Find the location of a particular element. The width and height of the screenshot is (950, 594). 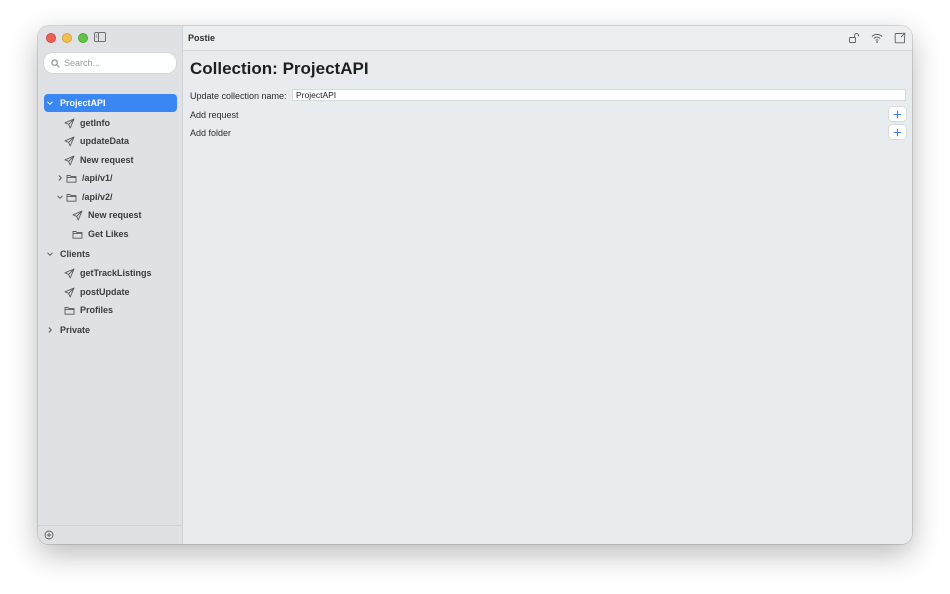

sidebar-item-label: /api/v2/ is located at coordinates (97, 197).